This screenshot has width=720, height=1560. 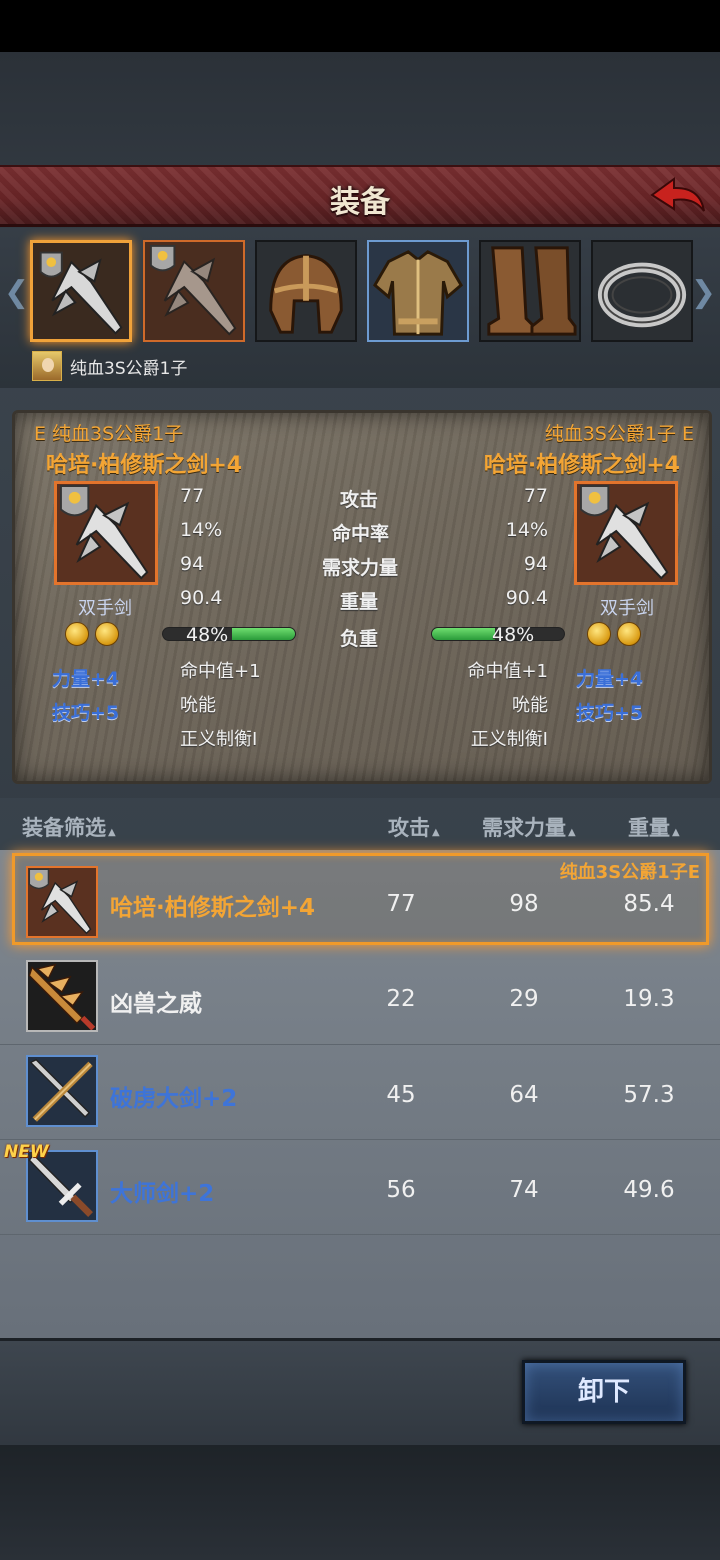 I want to click on row-weight: 57.3, so click(x=649, y=1095).